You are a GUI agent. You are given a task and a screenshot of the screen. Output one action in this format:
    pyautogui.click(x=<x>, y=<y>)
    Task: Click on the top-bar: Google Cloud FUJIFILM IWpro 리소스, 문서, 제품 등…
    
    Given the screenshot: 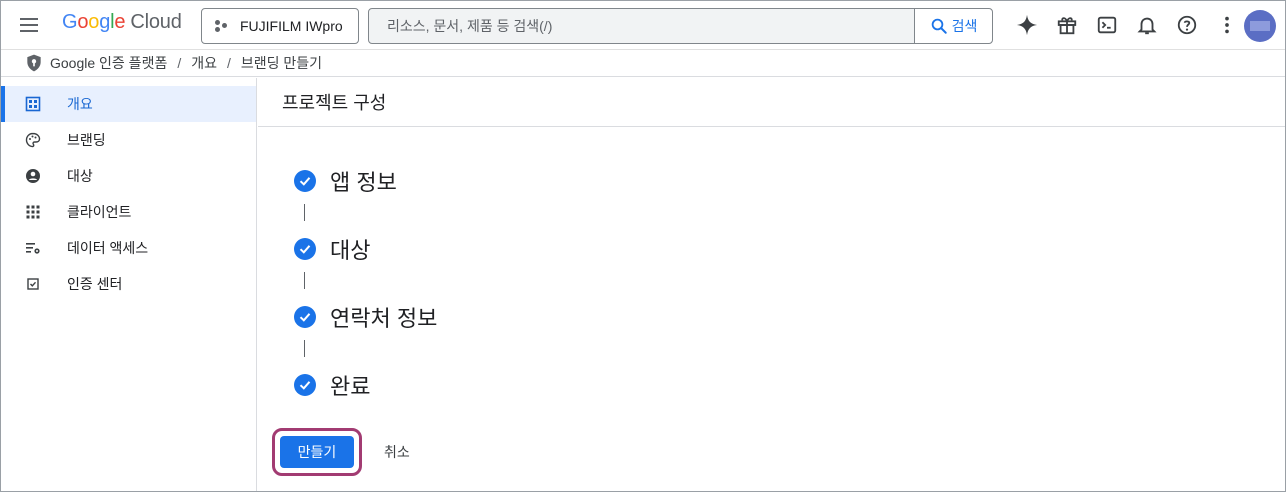 What is the action you would take?
    pyautogui.click(x=643, y=25)
    